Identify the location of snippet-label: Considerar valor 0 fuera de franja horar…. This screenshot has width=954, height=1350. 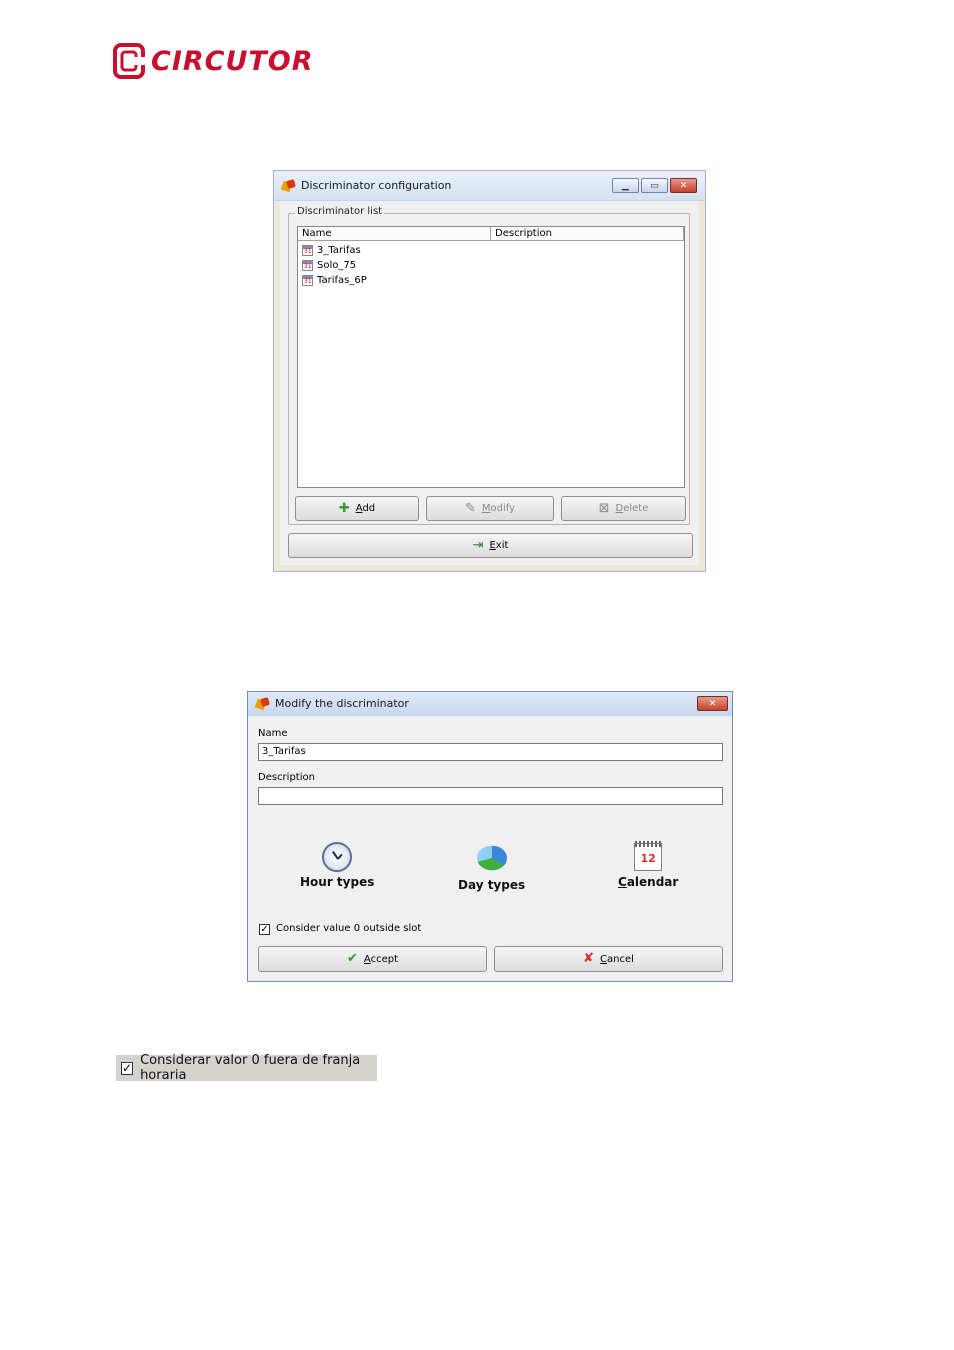
(250, 1068).